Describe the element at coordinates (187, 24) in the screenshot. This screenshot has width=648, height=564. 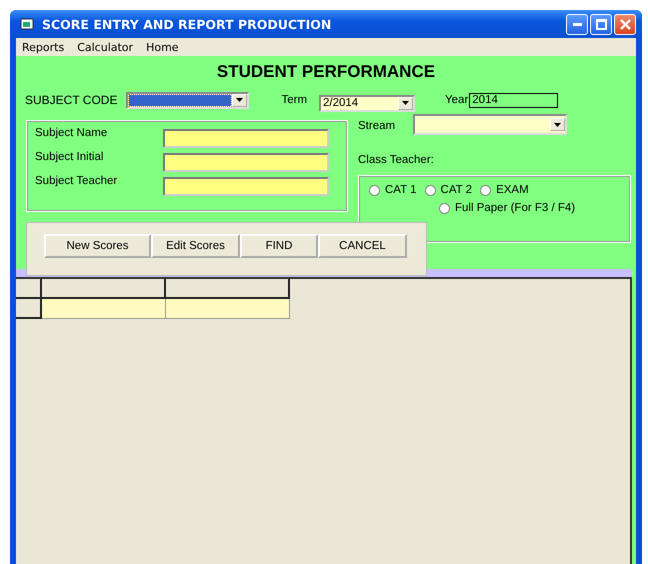
I see `window-title: SCORE ENTRY AND REPORT PRODUCTION` at that location.